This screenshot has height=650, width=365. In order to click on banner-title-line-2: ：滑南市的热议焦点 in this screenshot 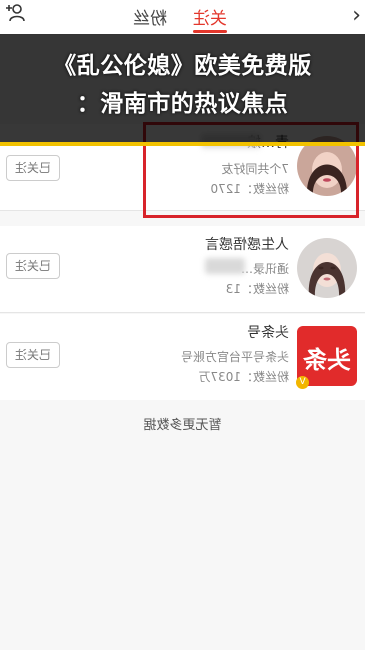, I will do `click(182, 104)`.